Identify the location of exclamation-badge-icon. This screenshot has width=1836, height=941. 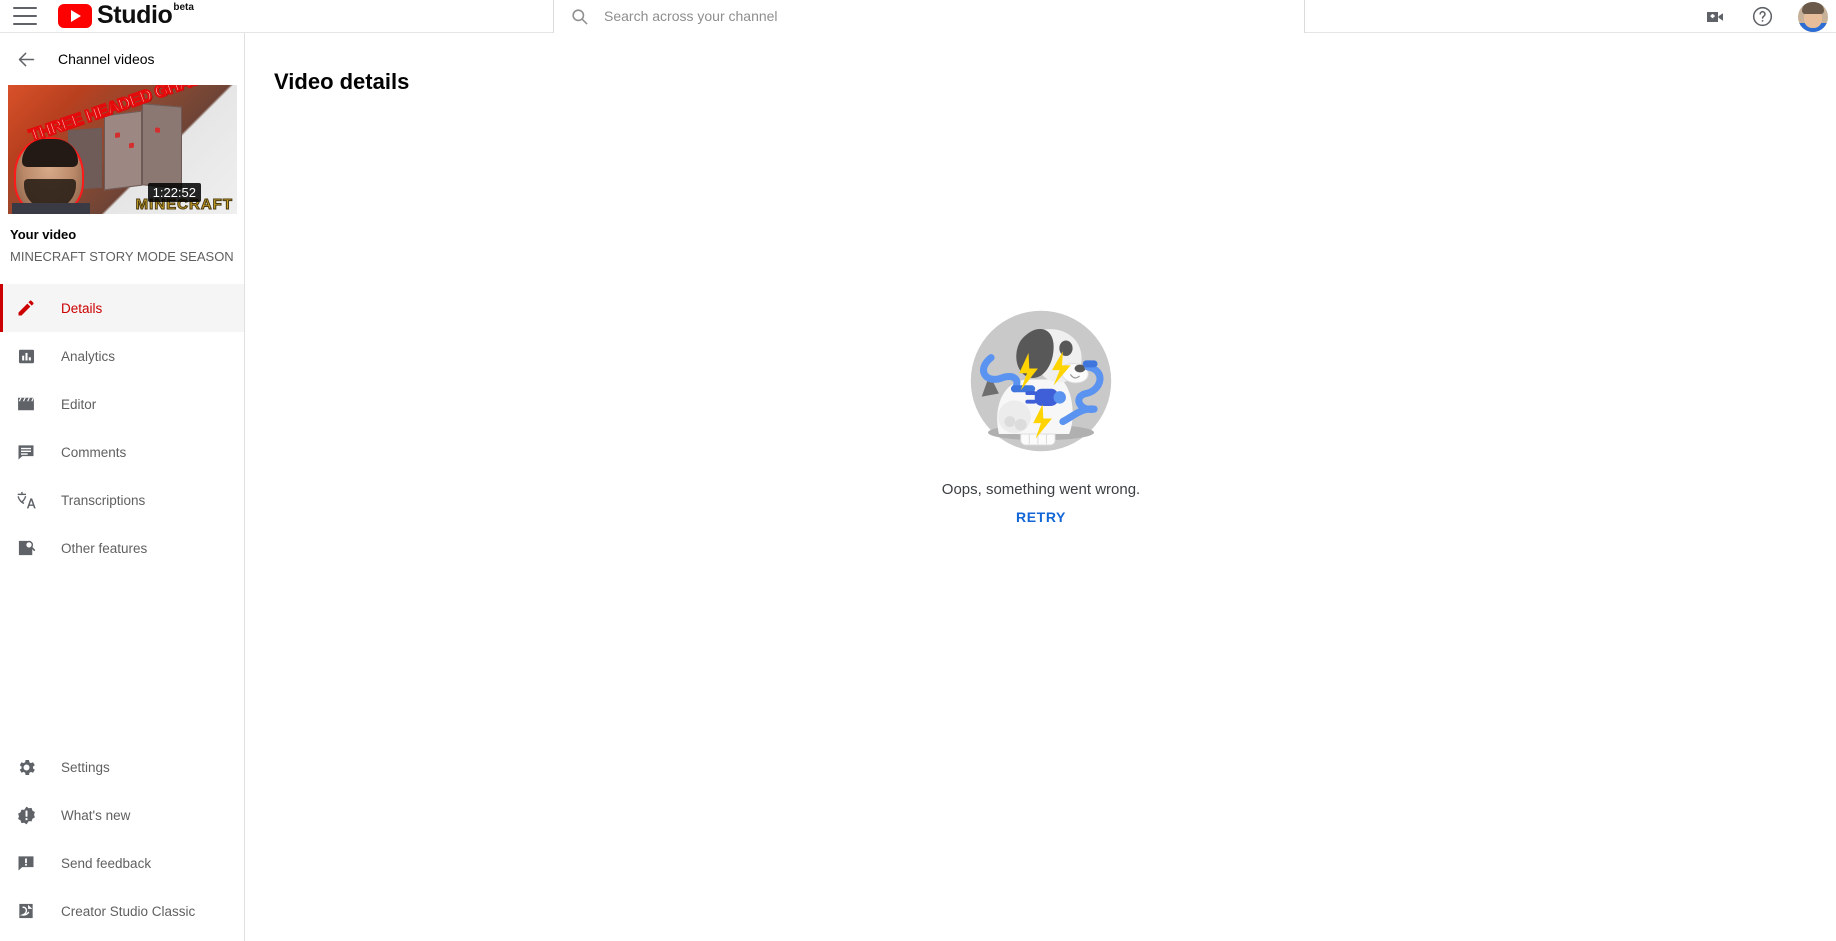
(26, 815).